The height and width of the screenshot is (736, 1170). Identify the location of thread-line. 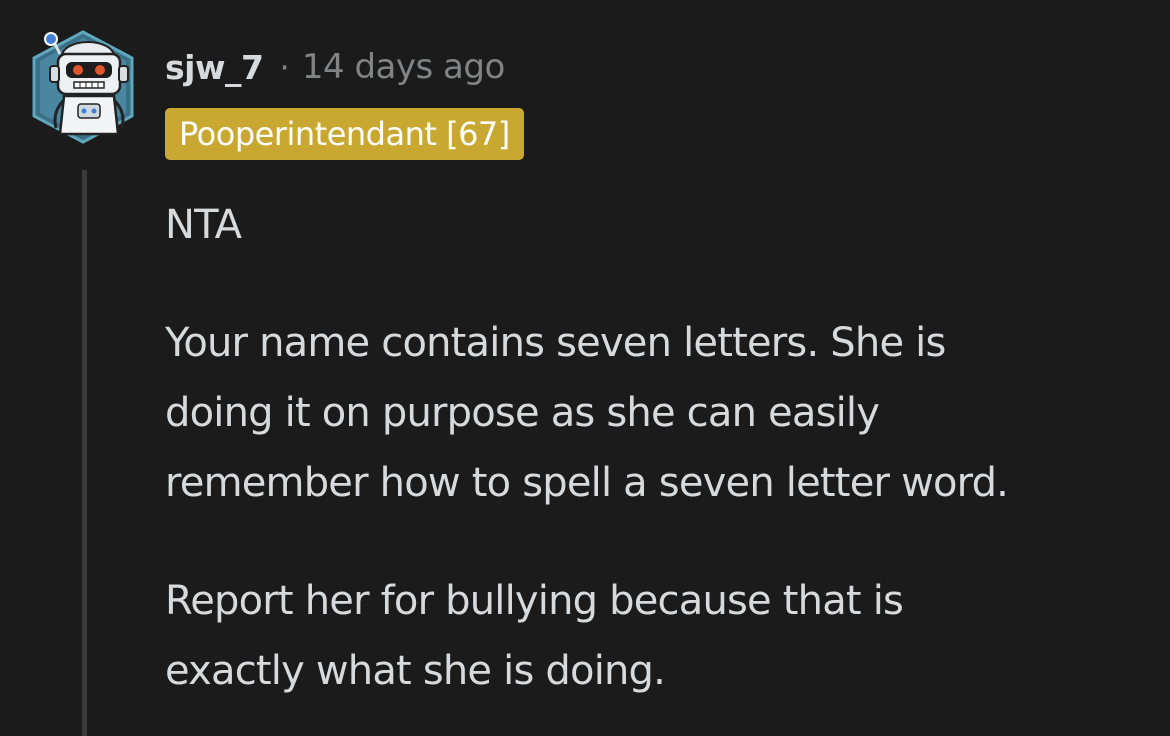
(84, 453).